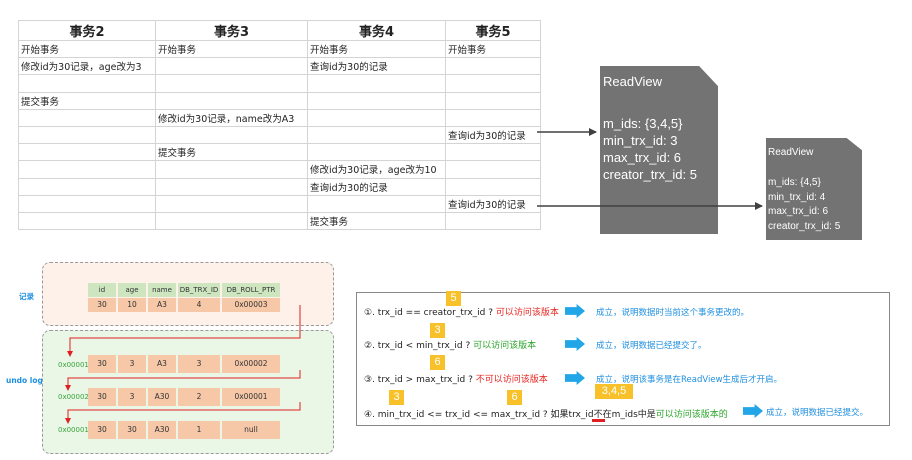 Image resolution: width=912 pixels, height=460 pixels. I want to click on rule-text: ③. trx_id > max_trx_id ?, so click(420, 380).